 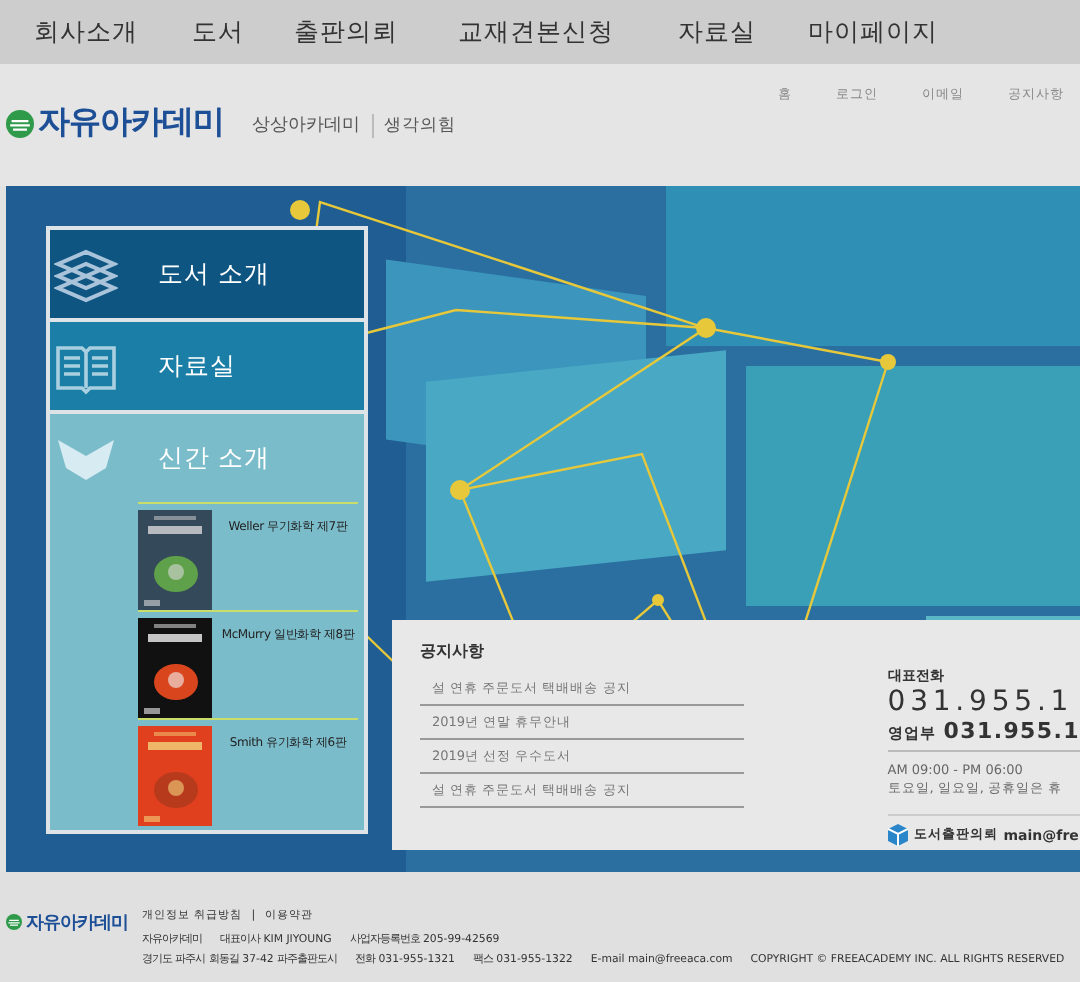 What do you see at coordinates (218, 32) in the screenshot?
I see `nav-link: 도서` at bounding box center [218, 32].